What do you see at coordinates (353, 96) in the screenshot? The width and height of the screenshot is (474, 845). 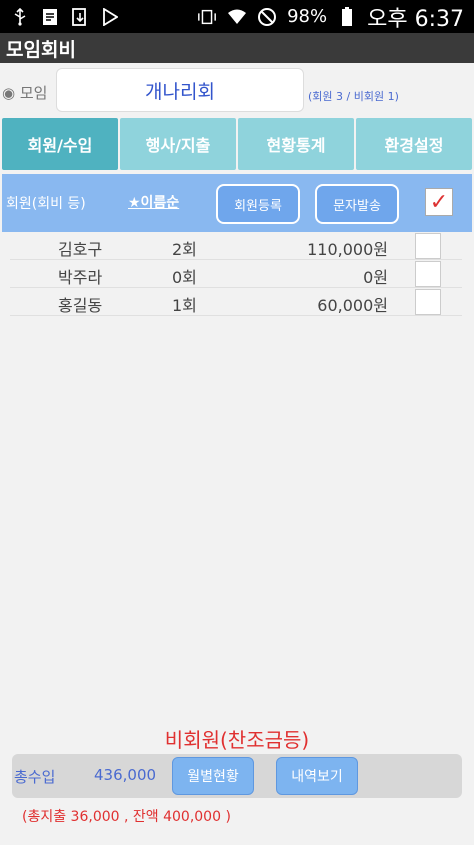 I see `member-count: (회원 3 / 비회원 1)` at bounding box center [353, 96].